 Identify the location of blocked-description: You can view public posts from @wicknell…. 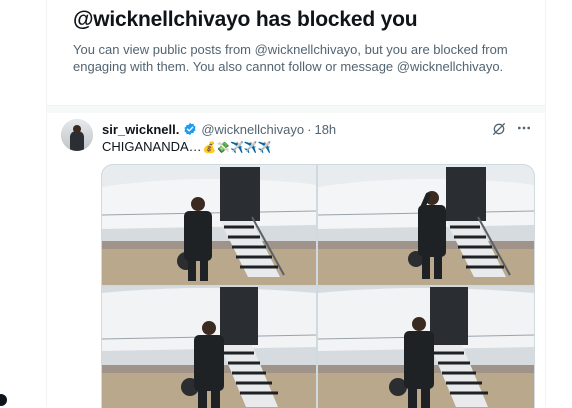
(290, 58).